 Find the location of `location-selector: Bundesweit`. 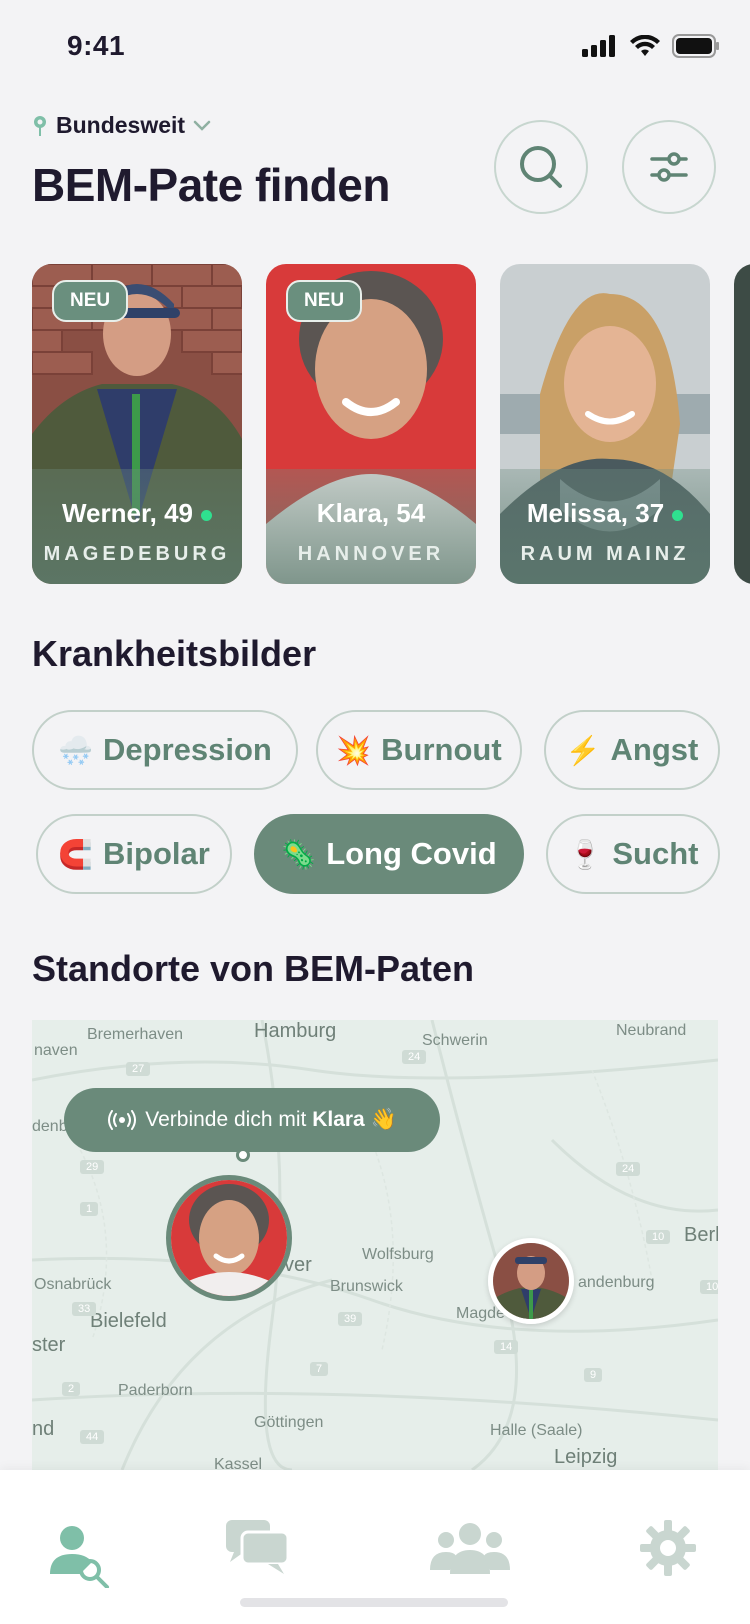

location-selector: Bundesweit is located at coordinates (121, 125).